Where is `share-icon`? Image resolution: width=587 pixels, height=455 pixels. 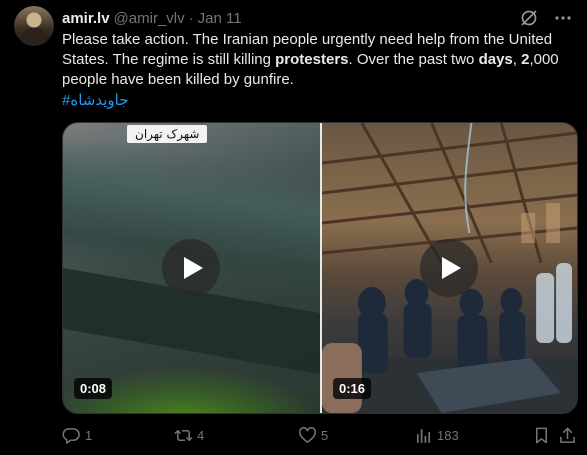 share-icon is located at coordinates (567, 435).